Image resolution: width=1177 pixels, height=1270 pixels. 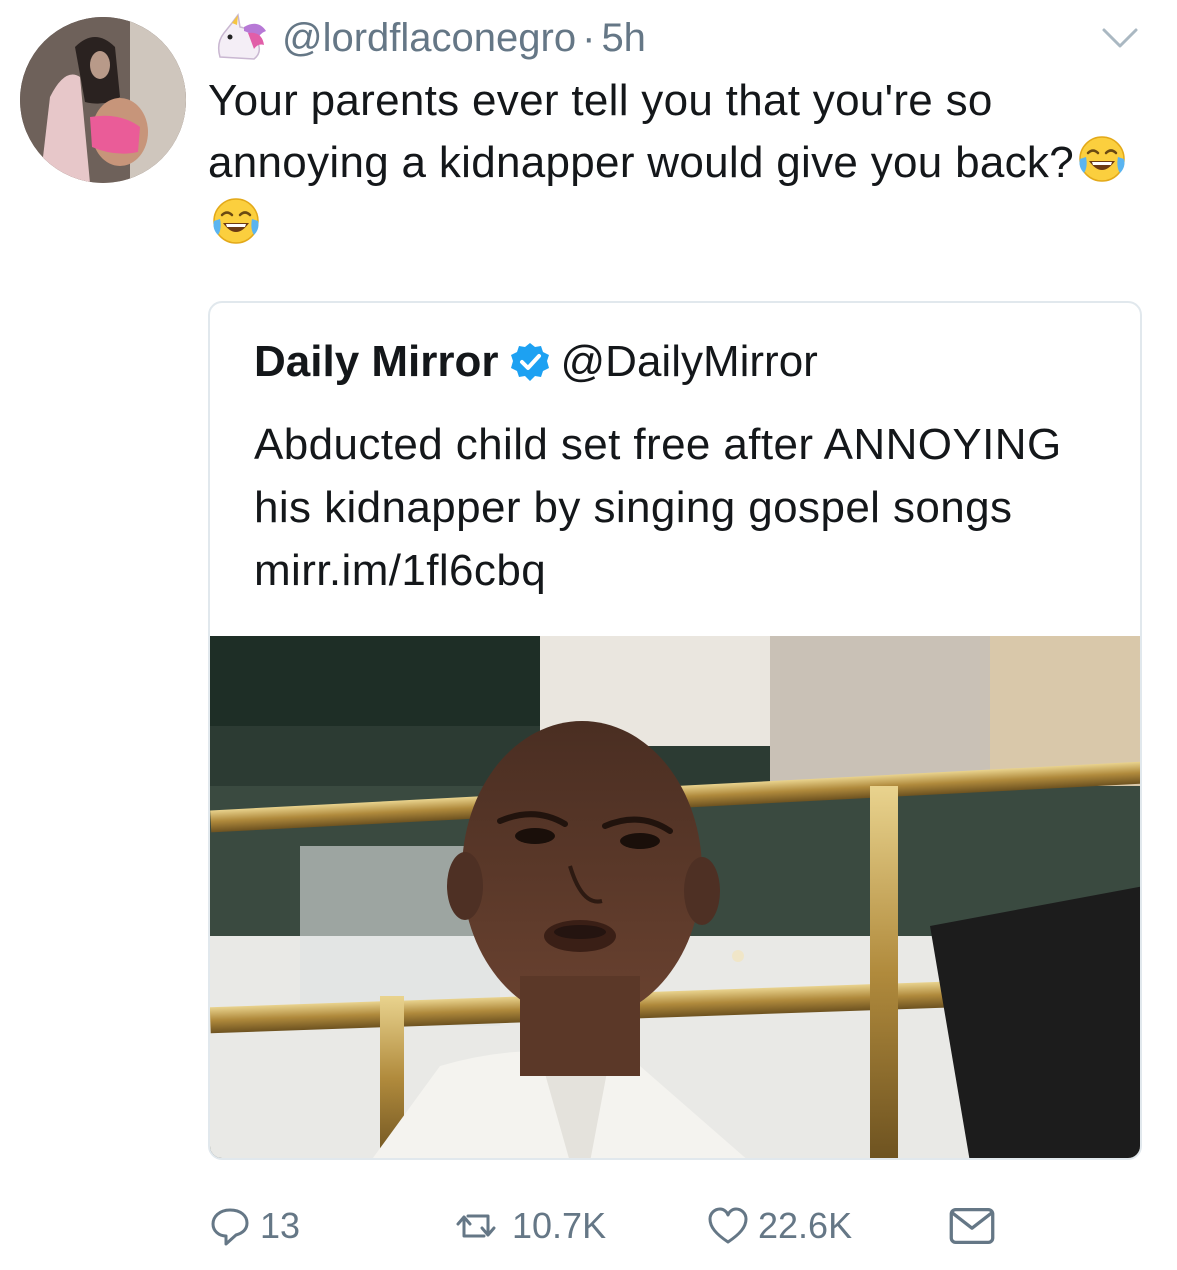 What do you see at coordinates (103, 100) in the screenshot?
I see `user-avatar` at bounding box center [103, 100].